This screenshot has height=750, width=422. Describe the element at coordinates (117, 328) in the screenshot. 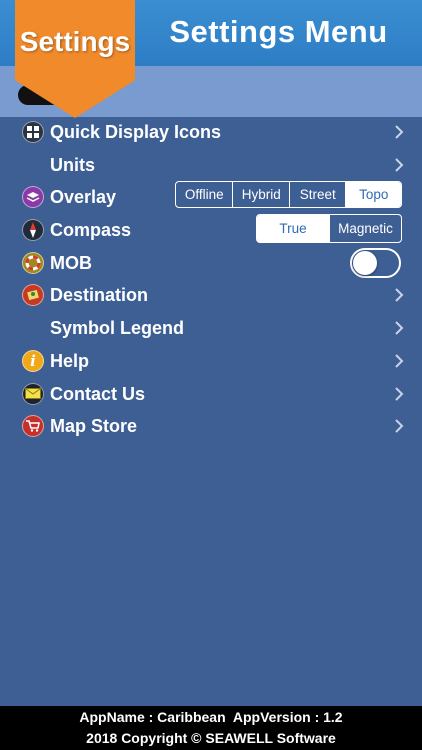

I see `menu-item-label: Symbol Legend` at that location.